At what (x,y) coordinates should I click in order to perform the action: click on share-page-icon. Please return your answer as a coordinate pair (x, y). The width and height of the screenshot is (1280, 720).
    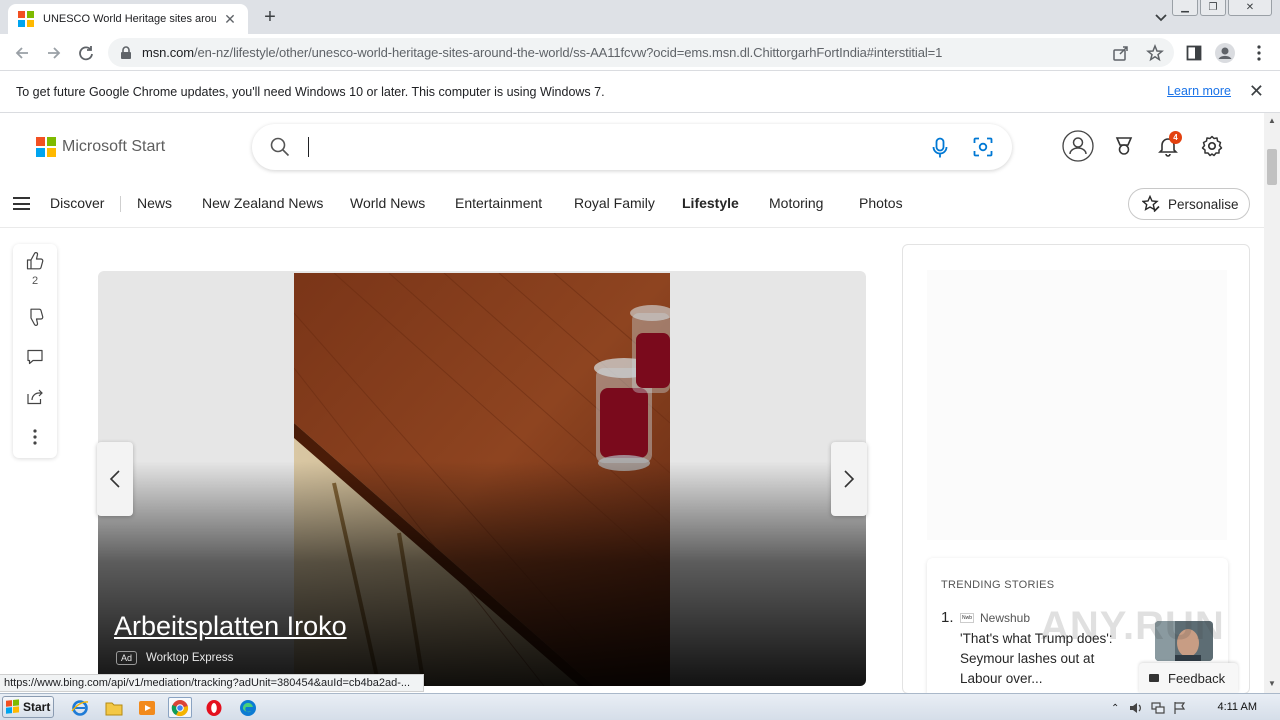
    Looking at the image, I should click on (1121, 53).